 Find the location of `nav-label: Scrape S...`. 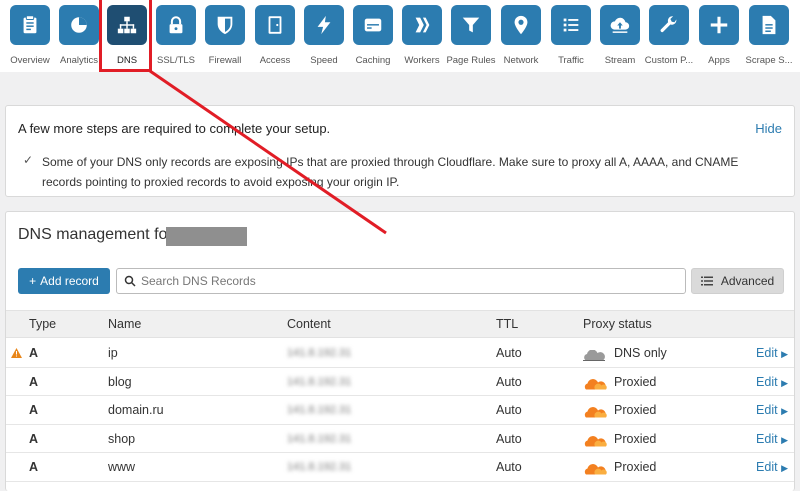

nav-label: Scrape S... is located at coordinates (769, 60).